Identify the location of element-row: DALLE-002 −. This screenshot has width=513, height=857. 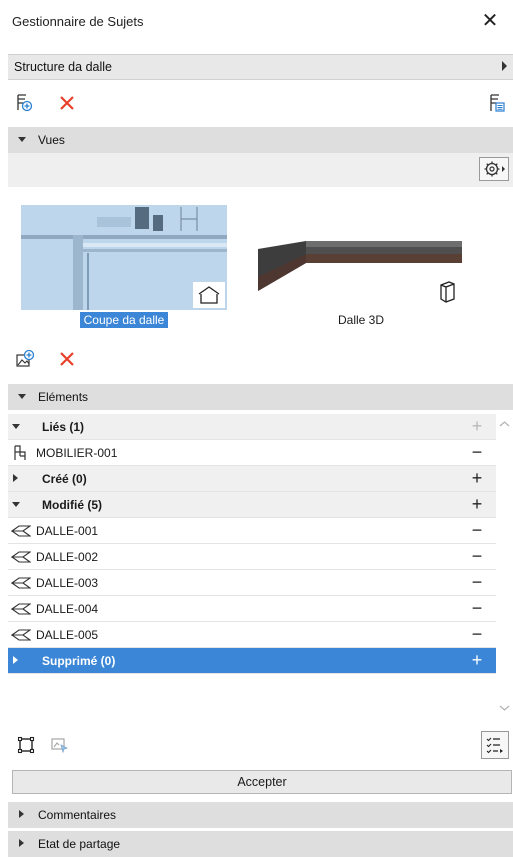
(252, 557).